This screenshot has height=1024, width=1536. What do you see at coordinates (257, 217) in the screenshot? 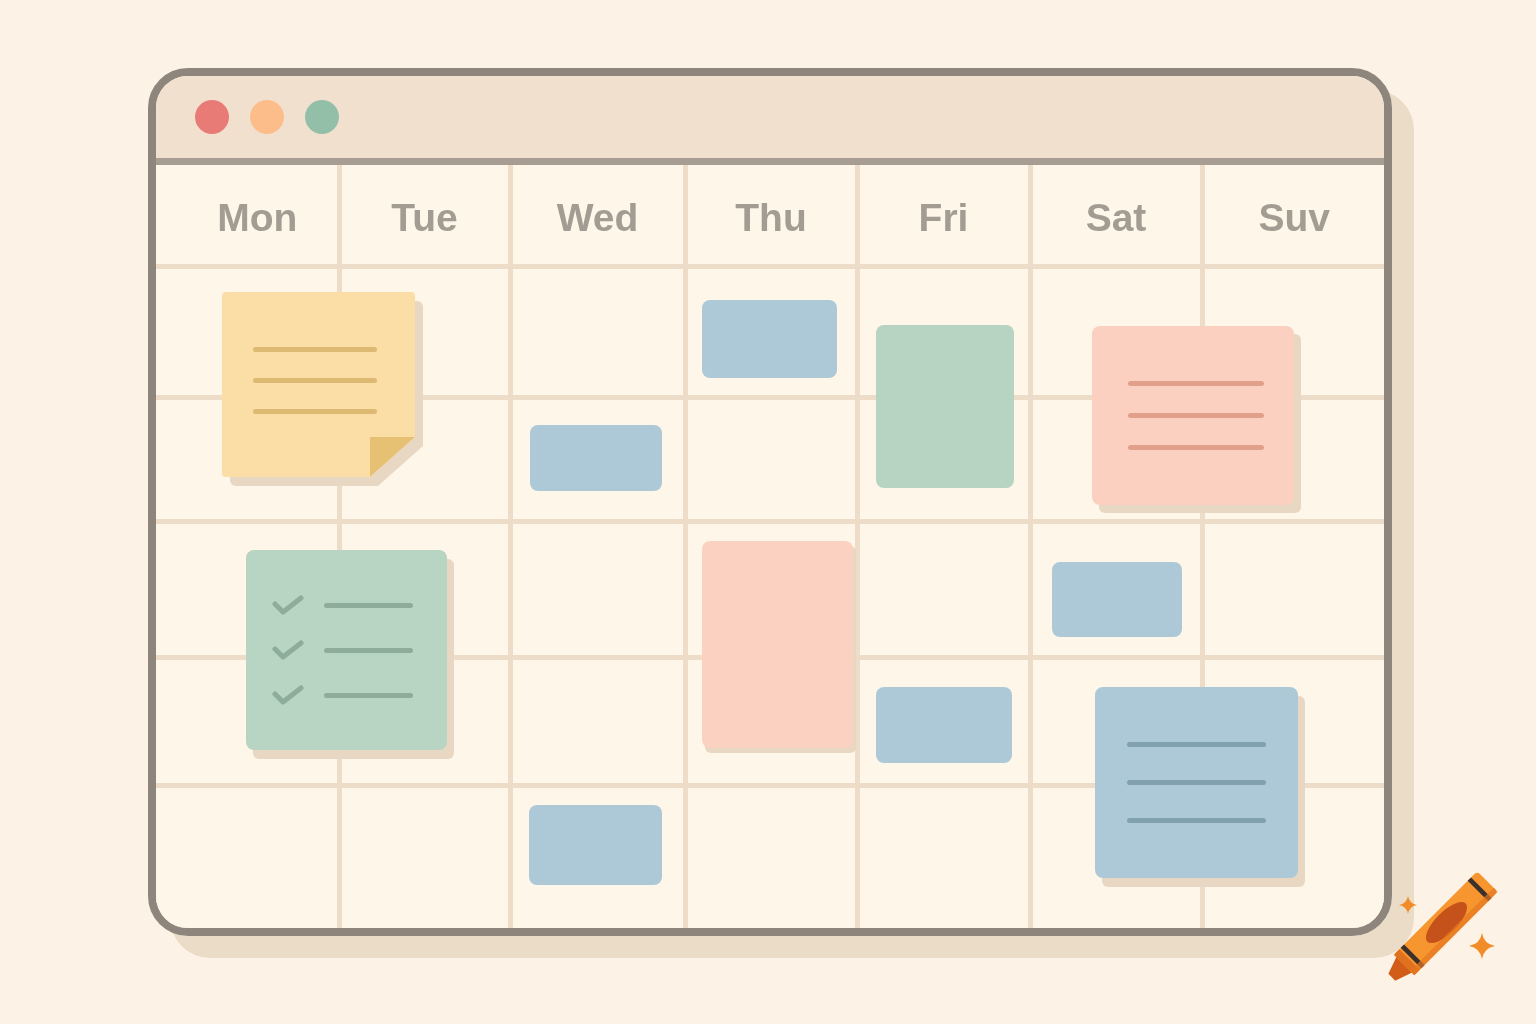
I see `day-label: Mon` at bounding box center [257, 217].